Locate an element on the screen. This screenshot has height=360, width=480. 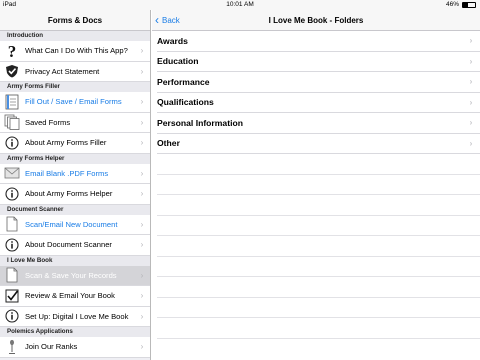
menu-item-label: What Can I Do With This App? is located at coordinates (76, 51).